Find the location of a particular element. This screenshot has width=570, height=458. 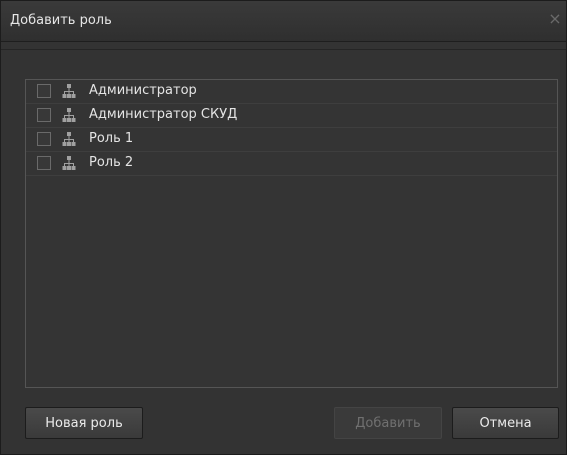

role-label: Администратор СКУД is located at coordinates (163, 114).